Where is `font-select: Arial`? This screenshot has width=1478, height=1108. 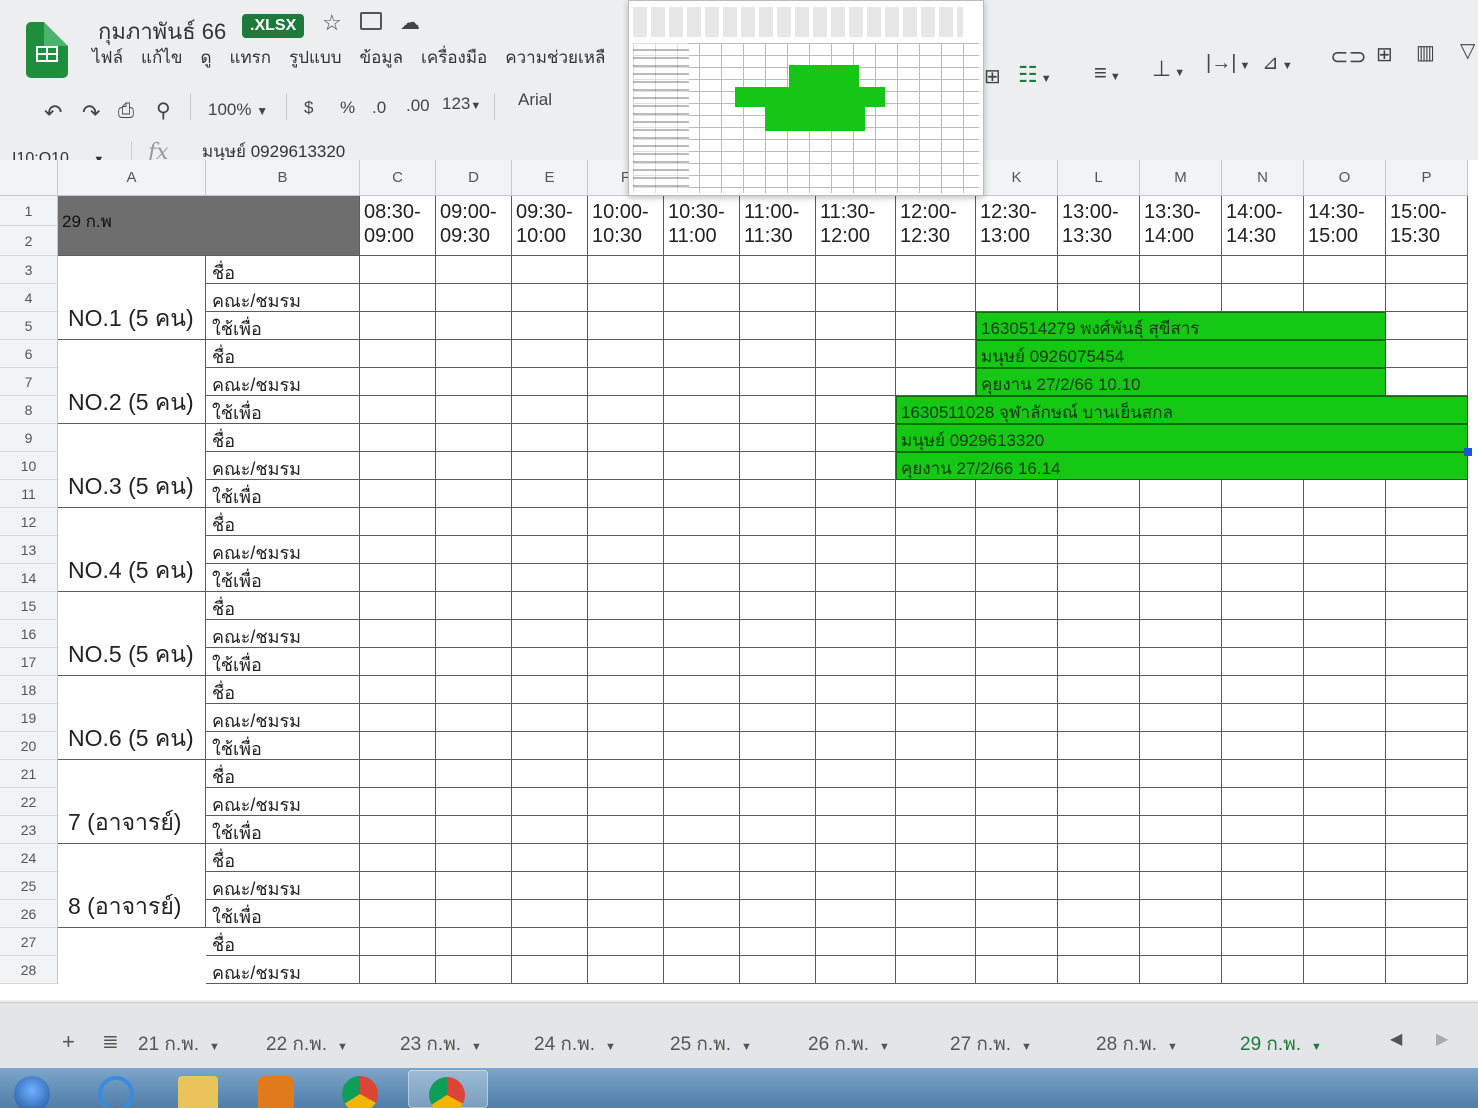
font-select: Arial is located at coordinates (535, 100).